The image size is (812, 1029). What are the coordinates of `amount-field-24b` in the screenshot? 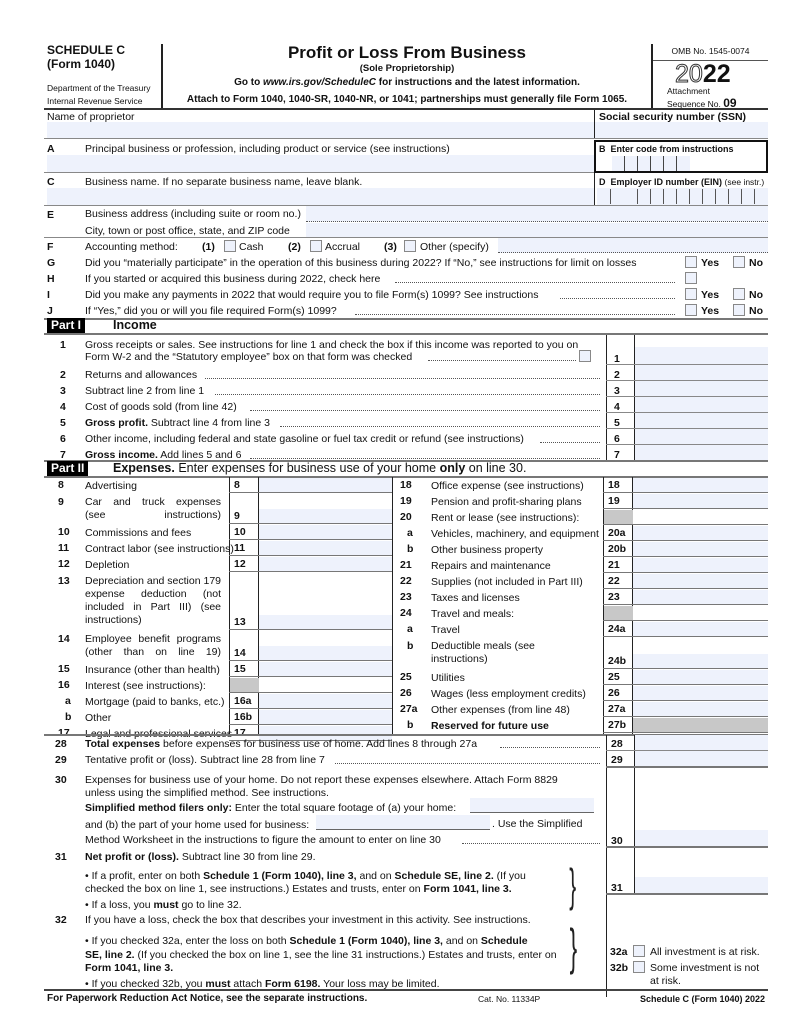 It's located at (700, 661).